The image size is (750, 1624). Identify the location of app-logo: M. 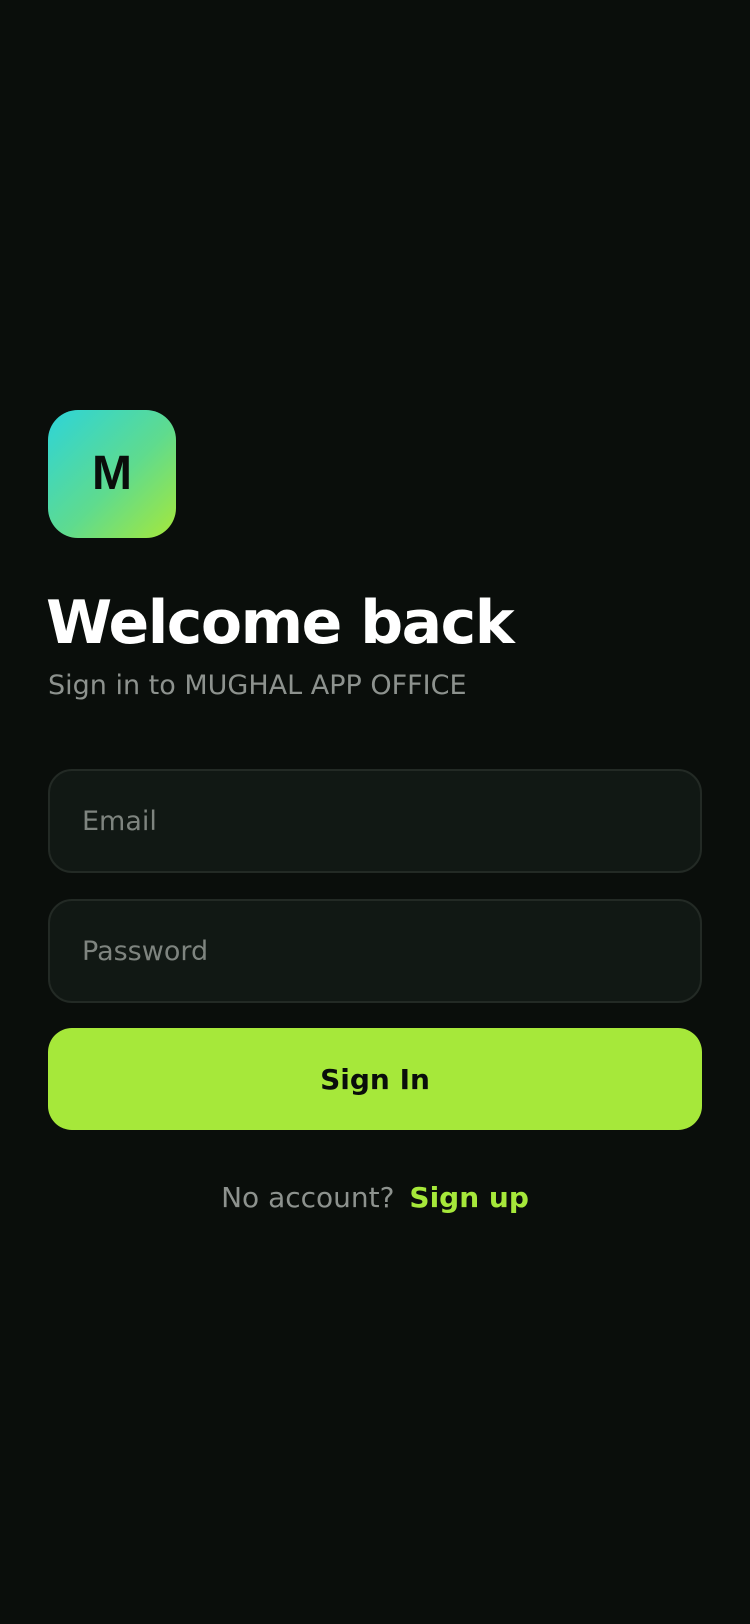
(112, 474).